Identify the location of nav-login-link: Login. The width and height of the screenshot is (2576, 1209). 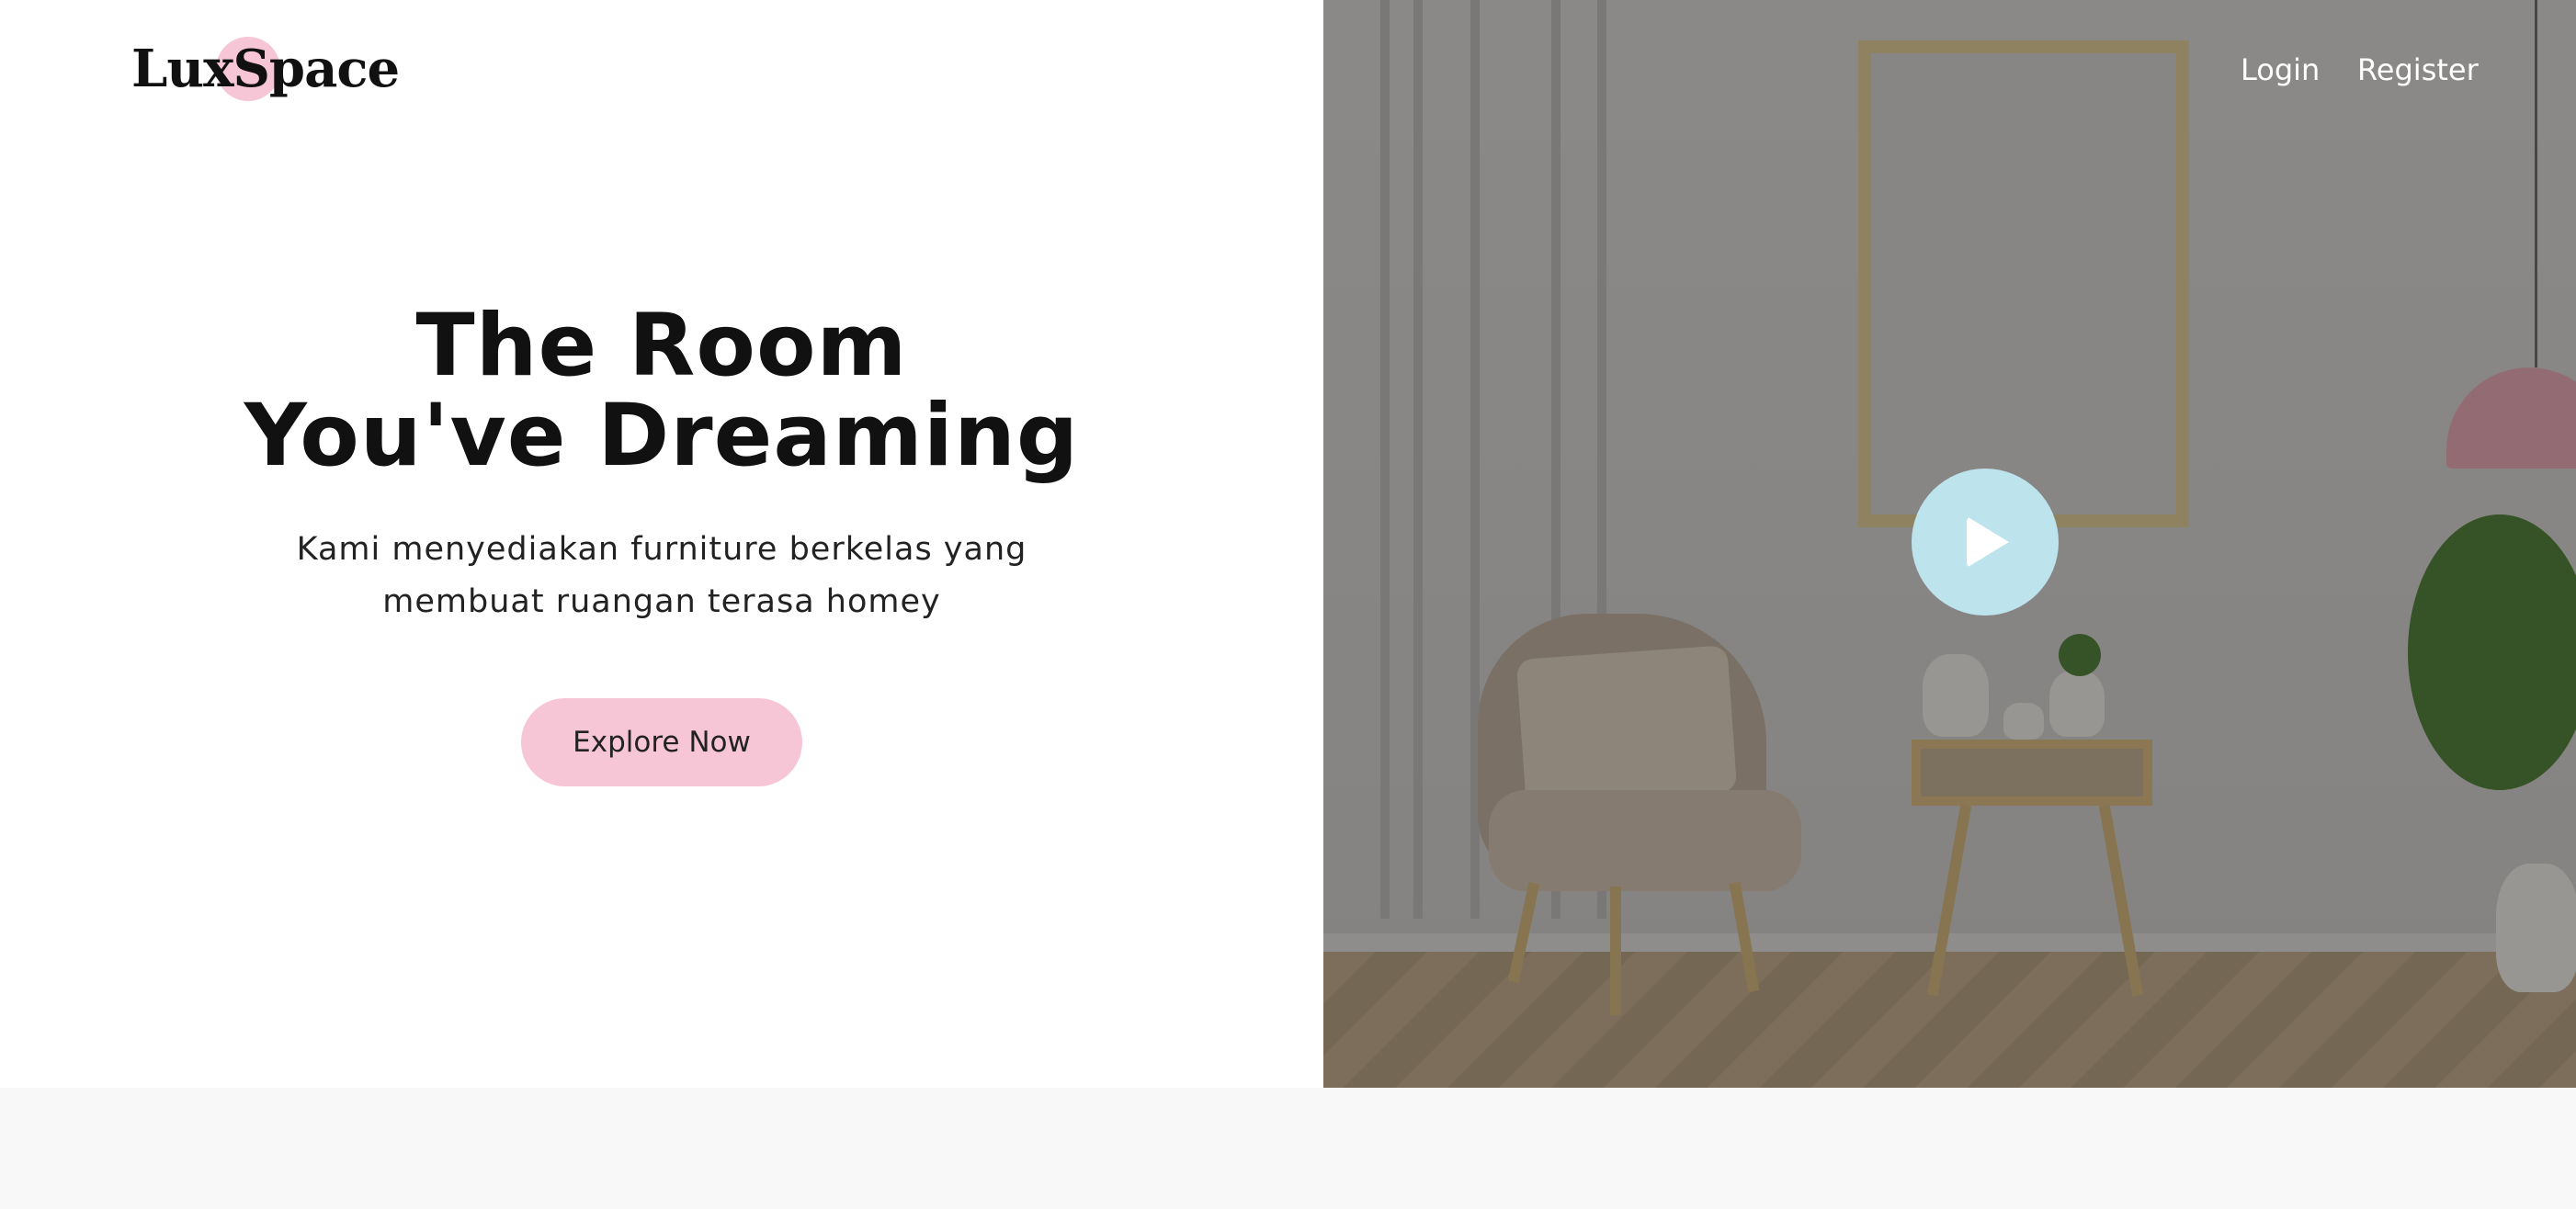
(2280, 70).